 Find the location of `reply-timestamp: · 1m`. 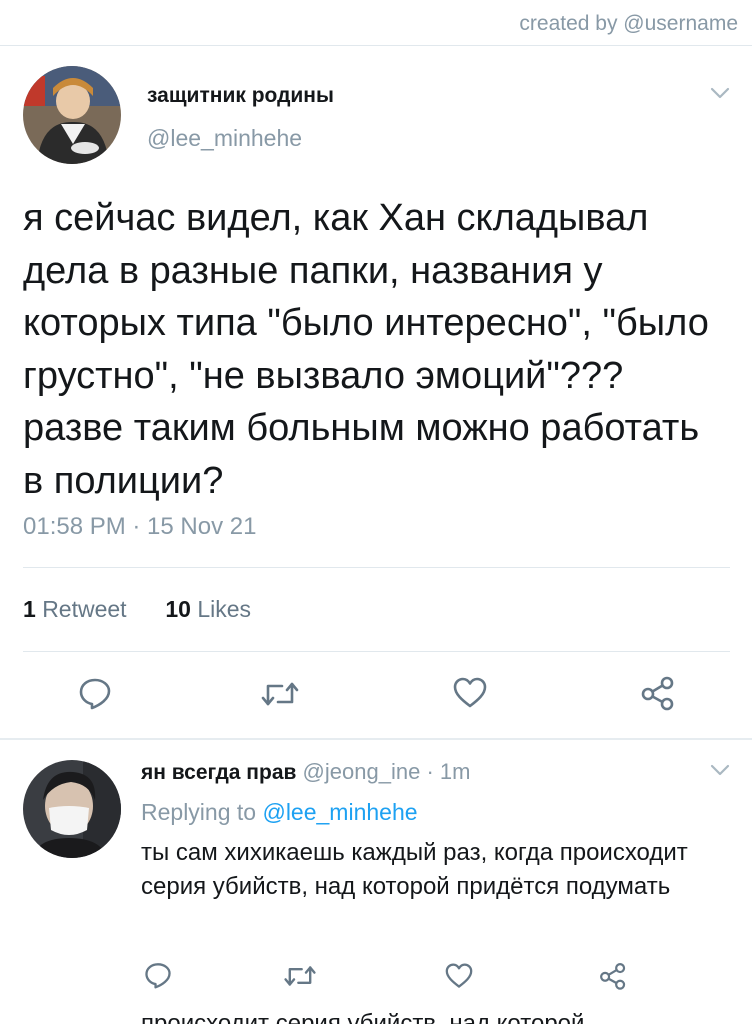

reply-timestamp: · 1m is located at coordinates (448, 771).